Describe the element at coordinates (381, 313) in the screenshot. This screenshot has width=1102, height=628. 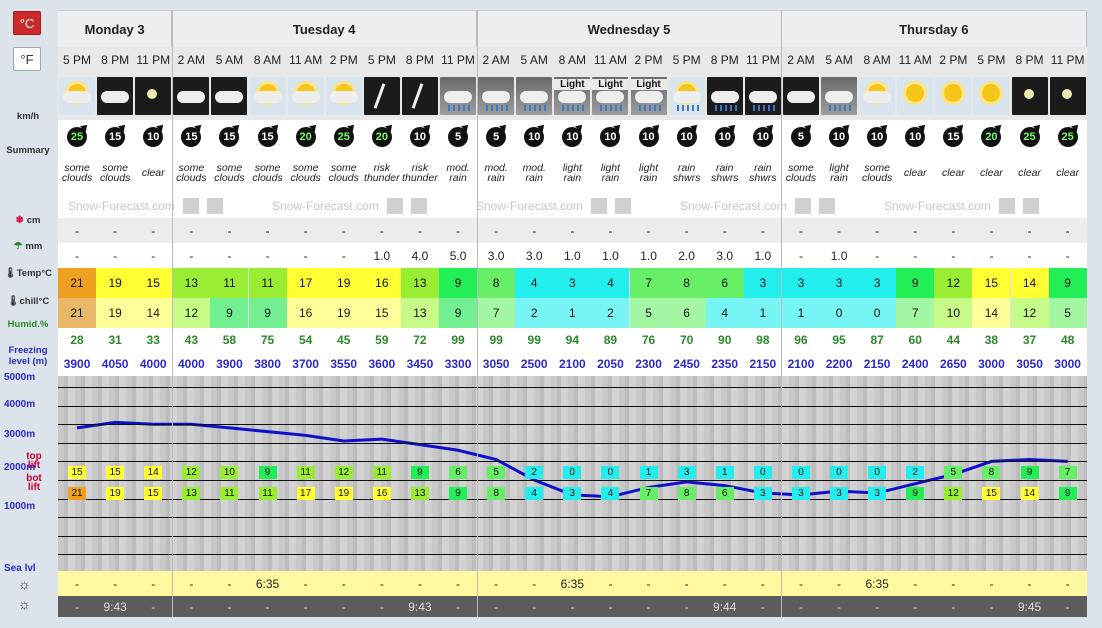
I see `chill-cell: 15` at that location.